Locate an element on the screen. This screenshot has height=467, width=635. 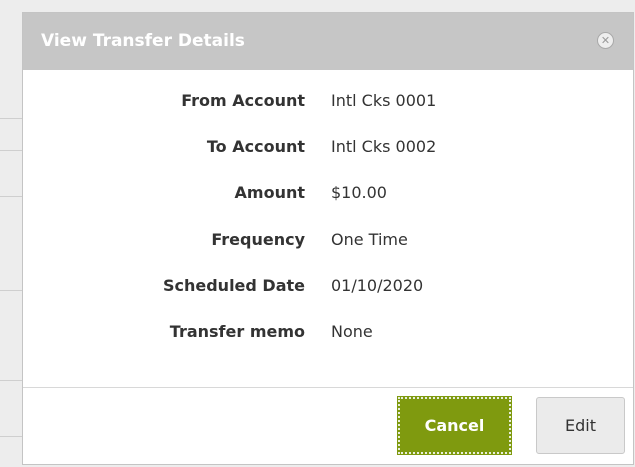
cancel-button: Cancel is located at coordinates (454, 425).